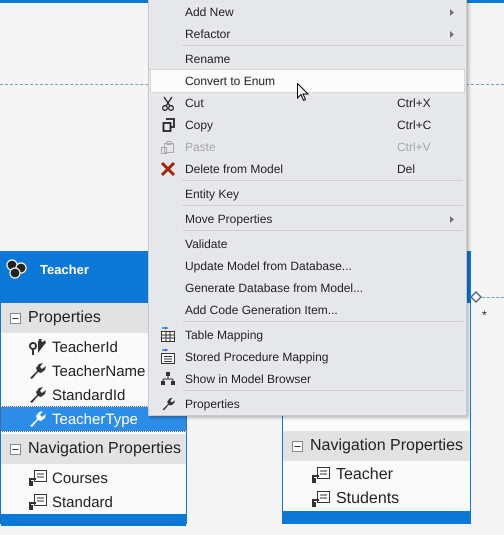 The image size is (504, 535). I want to click on entity-name: Teacher, so click(64, 269).